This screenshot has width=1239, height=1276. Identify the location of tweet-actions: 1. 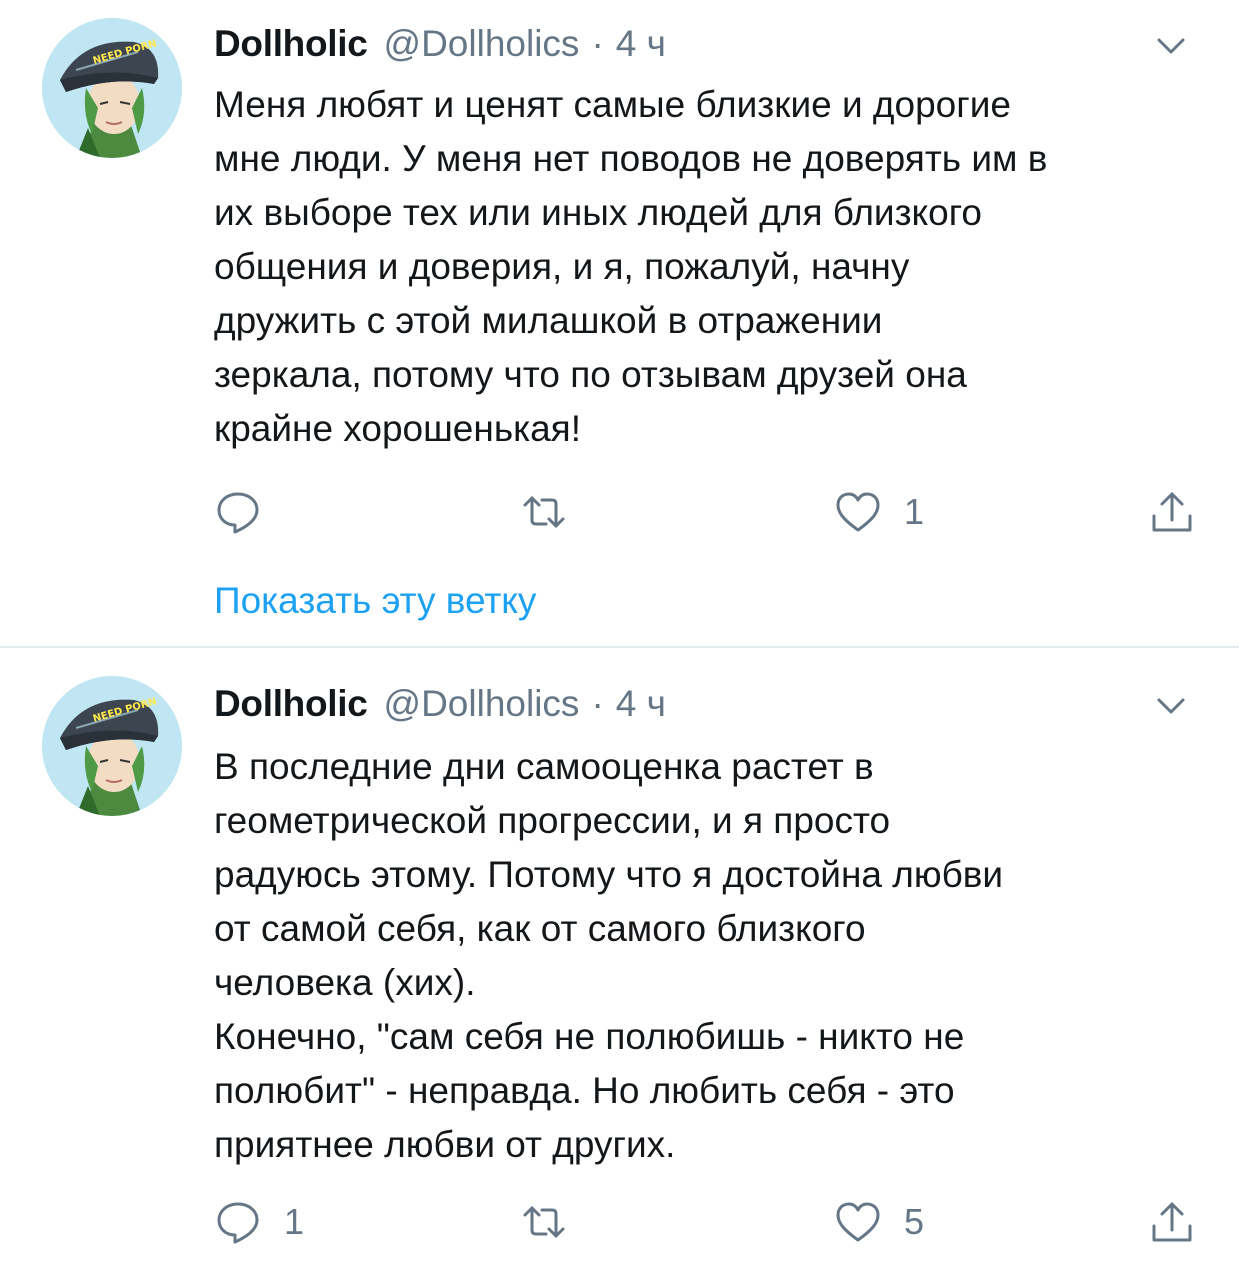
(709, 512).